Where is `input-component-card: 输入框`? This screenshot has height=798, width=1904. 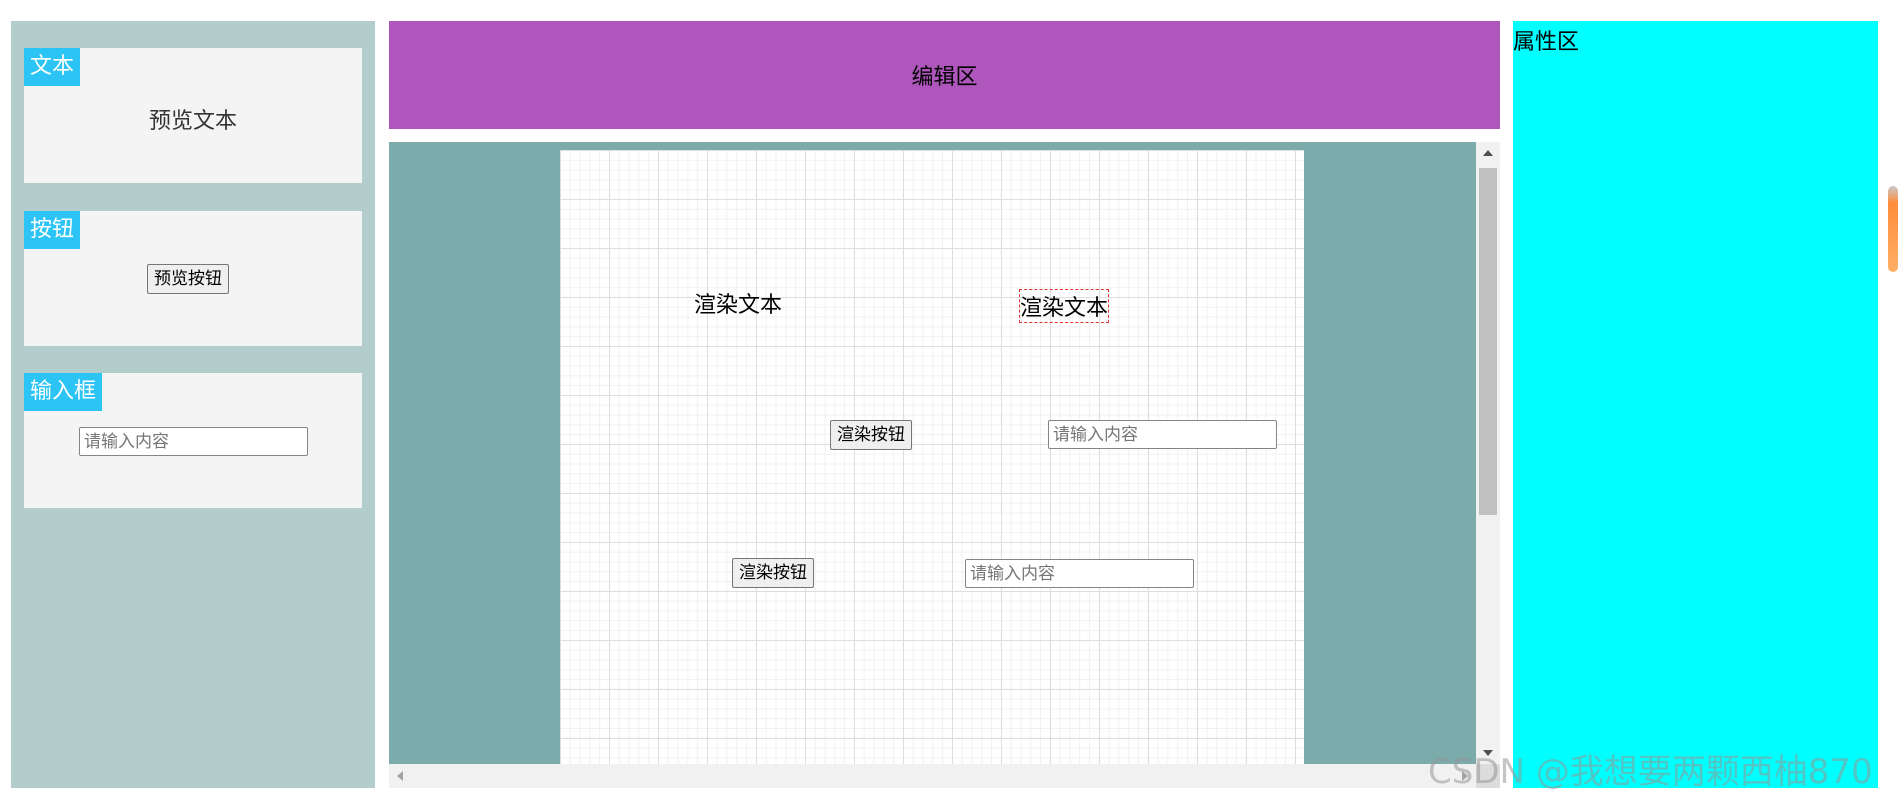
input-component-card: 输入框 is located at coordinates (193, 440).